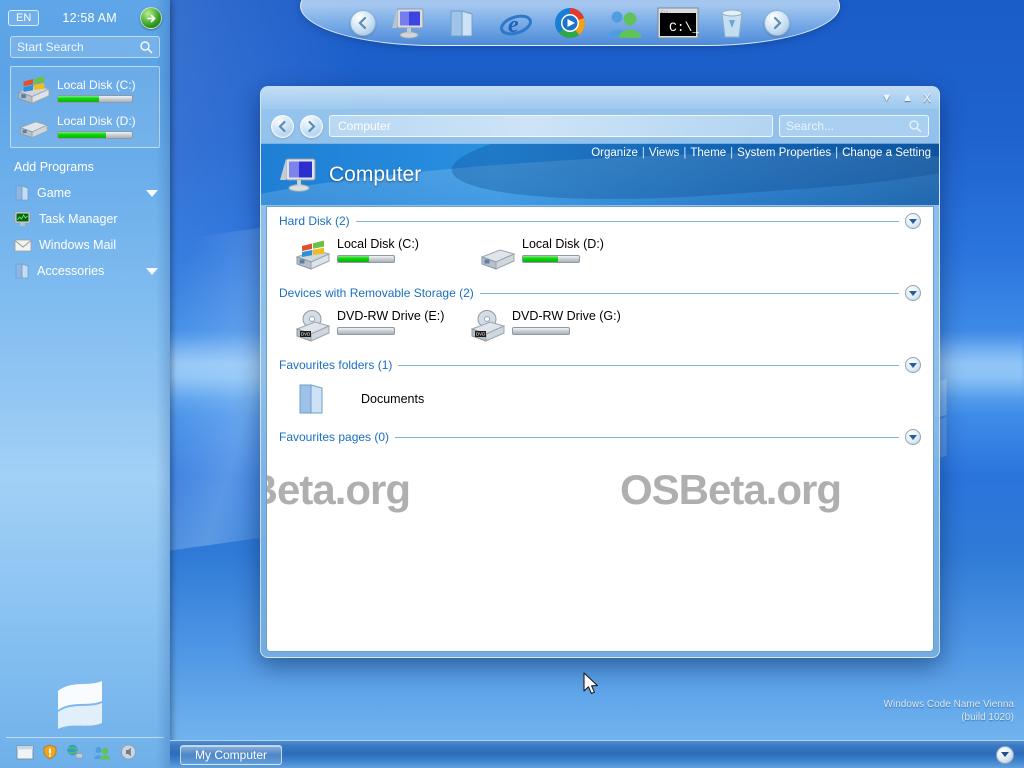  Describe the element at coordinates (376, 293) in the screenshot. I see `group-title: Devices with Removable Storage (2)` at that location.